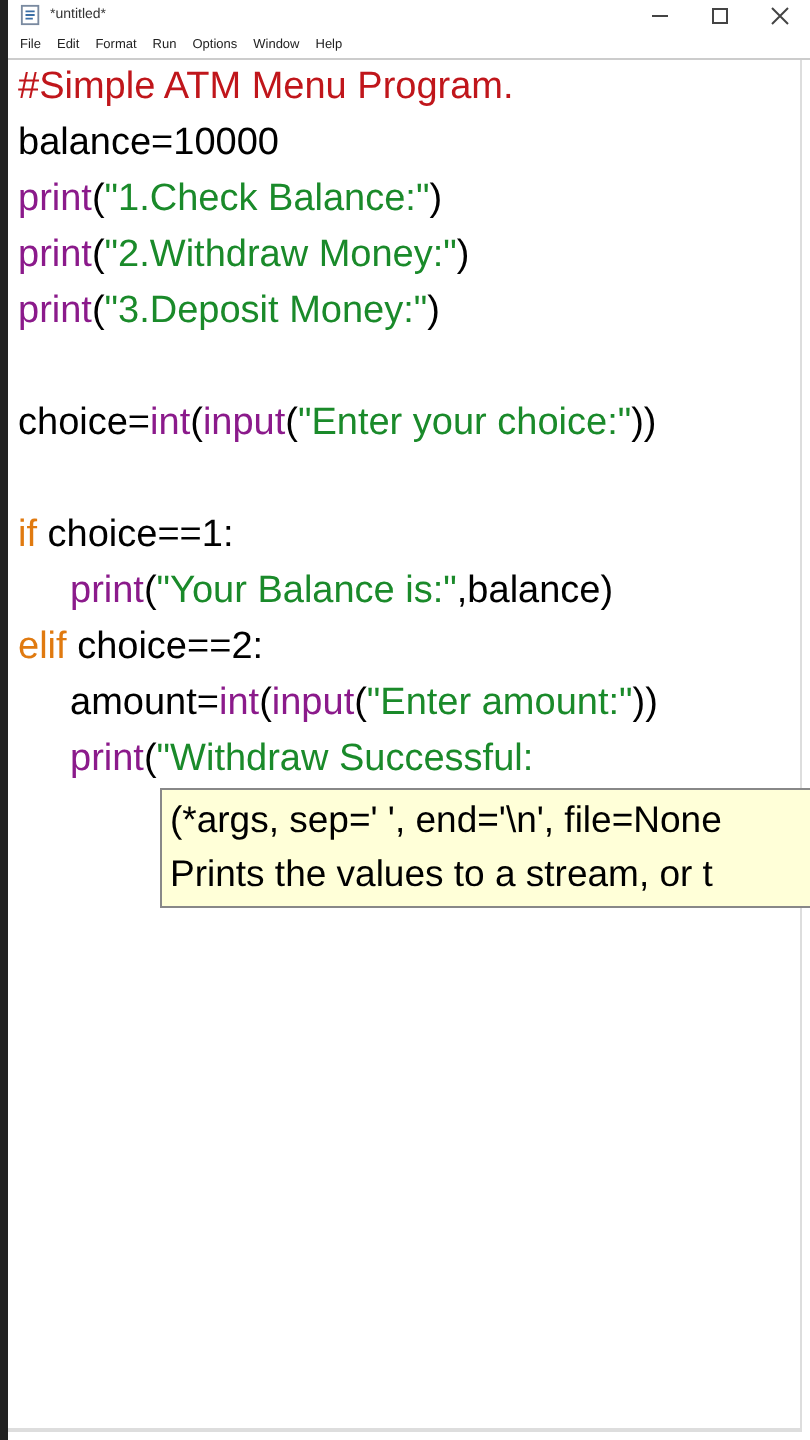 This screenshot has height=1440, width=810. Describe the element at coordinates (447, 820) in the screenshot. I see `calltip-text: (*args, sep=' ', end='\n', file=None` at that location.